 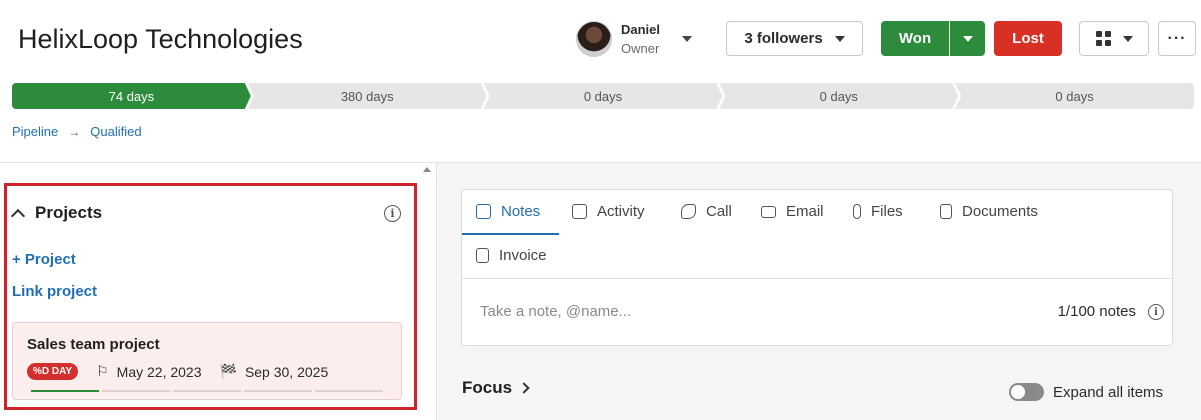 What do you see at coordinates (53, 371) in the screenshot?
I see `project-status-badge: %D DAY` at bounding box center [53, 371].